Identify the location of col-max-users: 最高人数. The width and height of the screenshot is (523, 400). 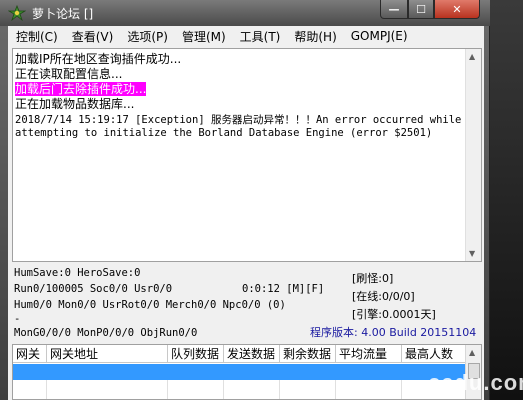
(434, 354).